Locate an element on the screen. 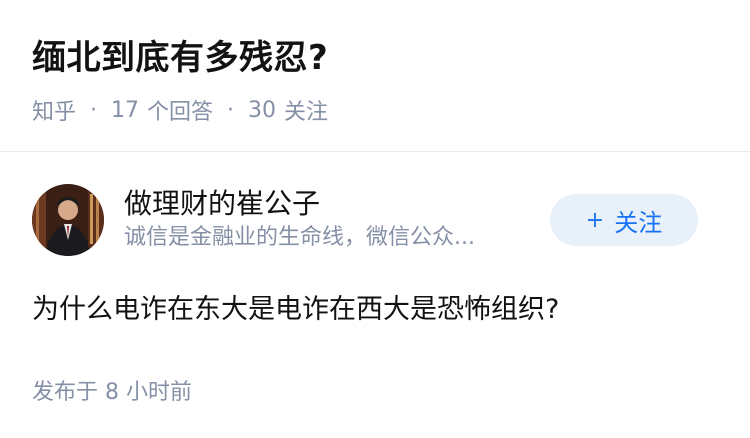 This screenshot has height=438, width=750. plus-icon: + is located at coordinates (595, 220).